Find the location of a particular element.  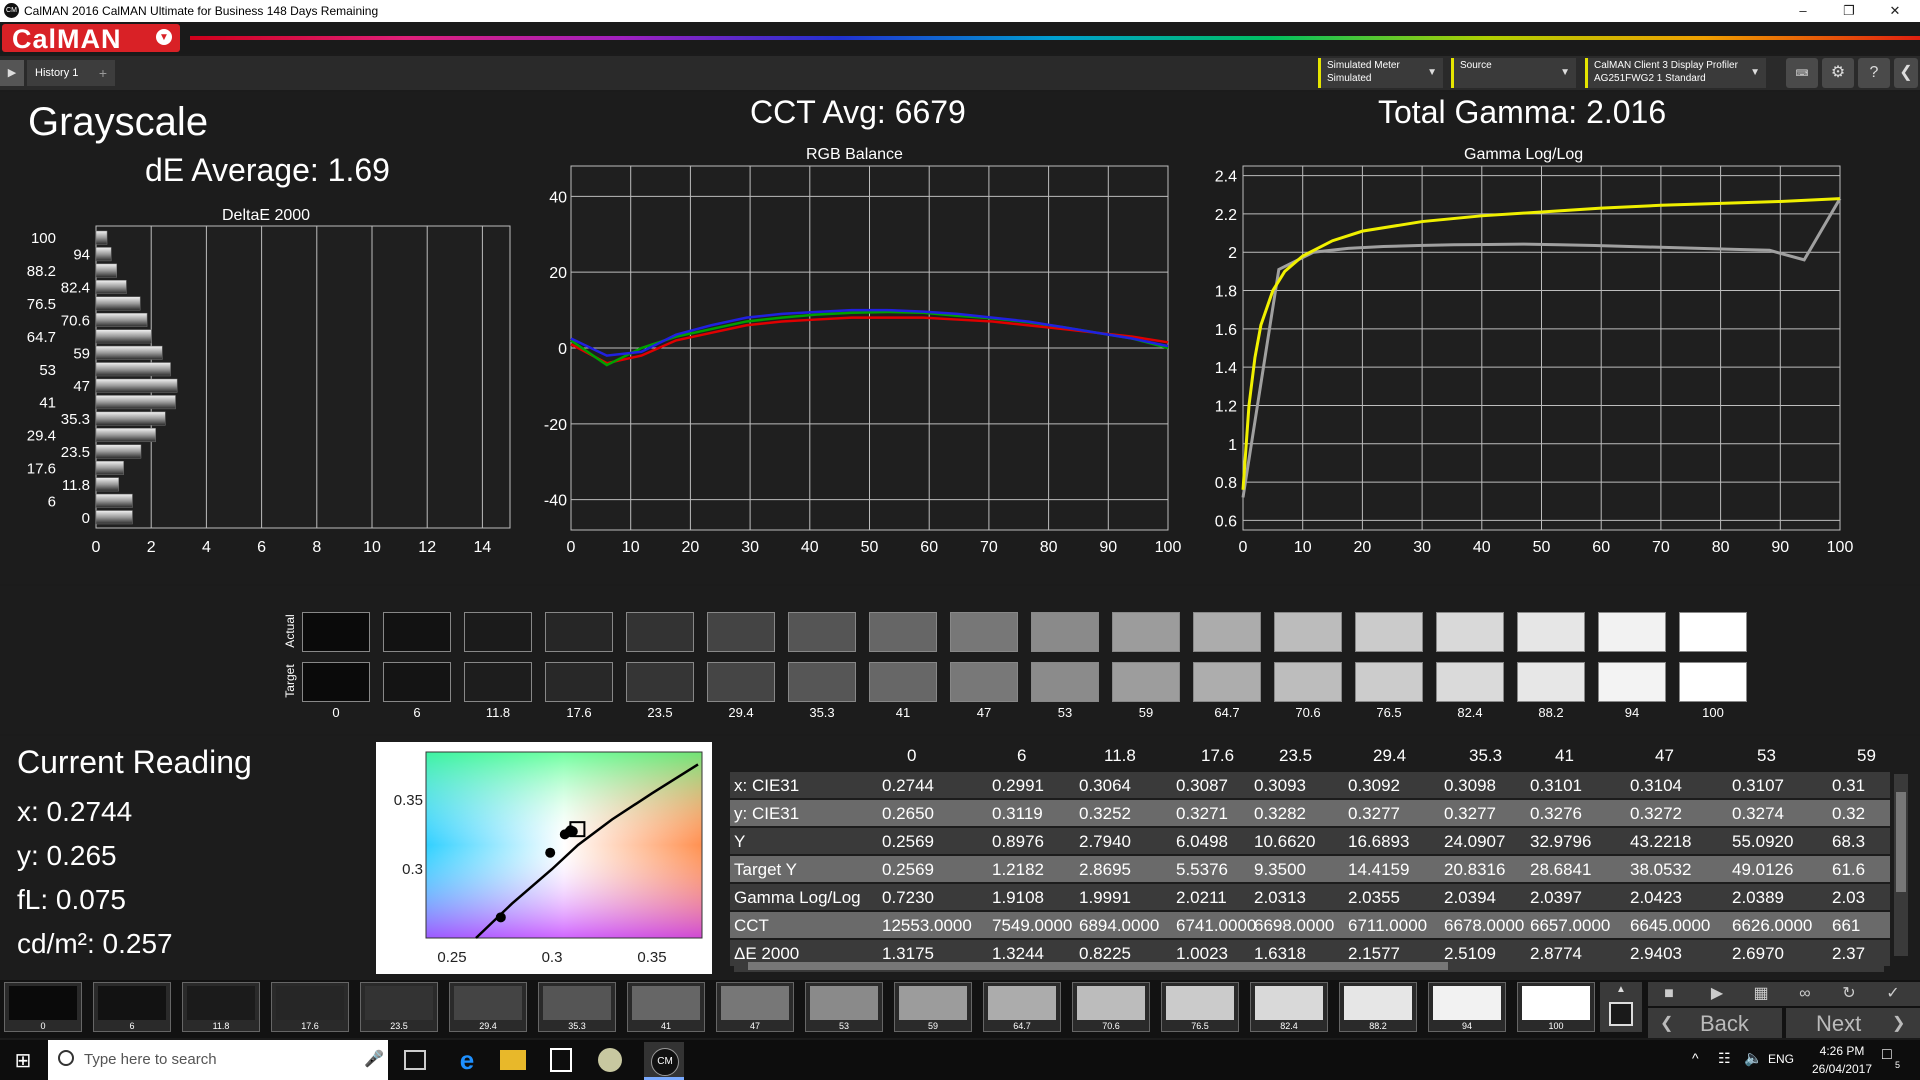

strip-tile: 76.5 is located at coordinates (1200, 1007).